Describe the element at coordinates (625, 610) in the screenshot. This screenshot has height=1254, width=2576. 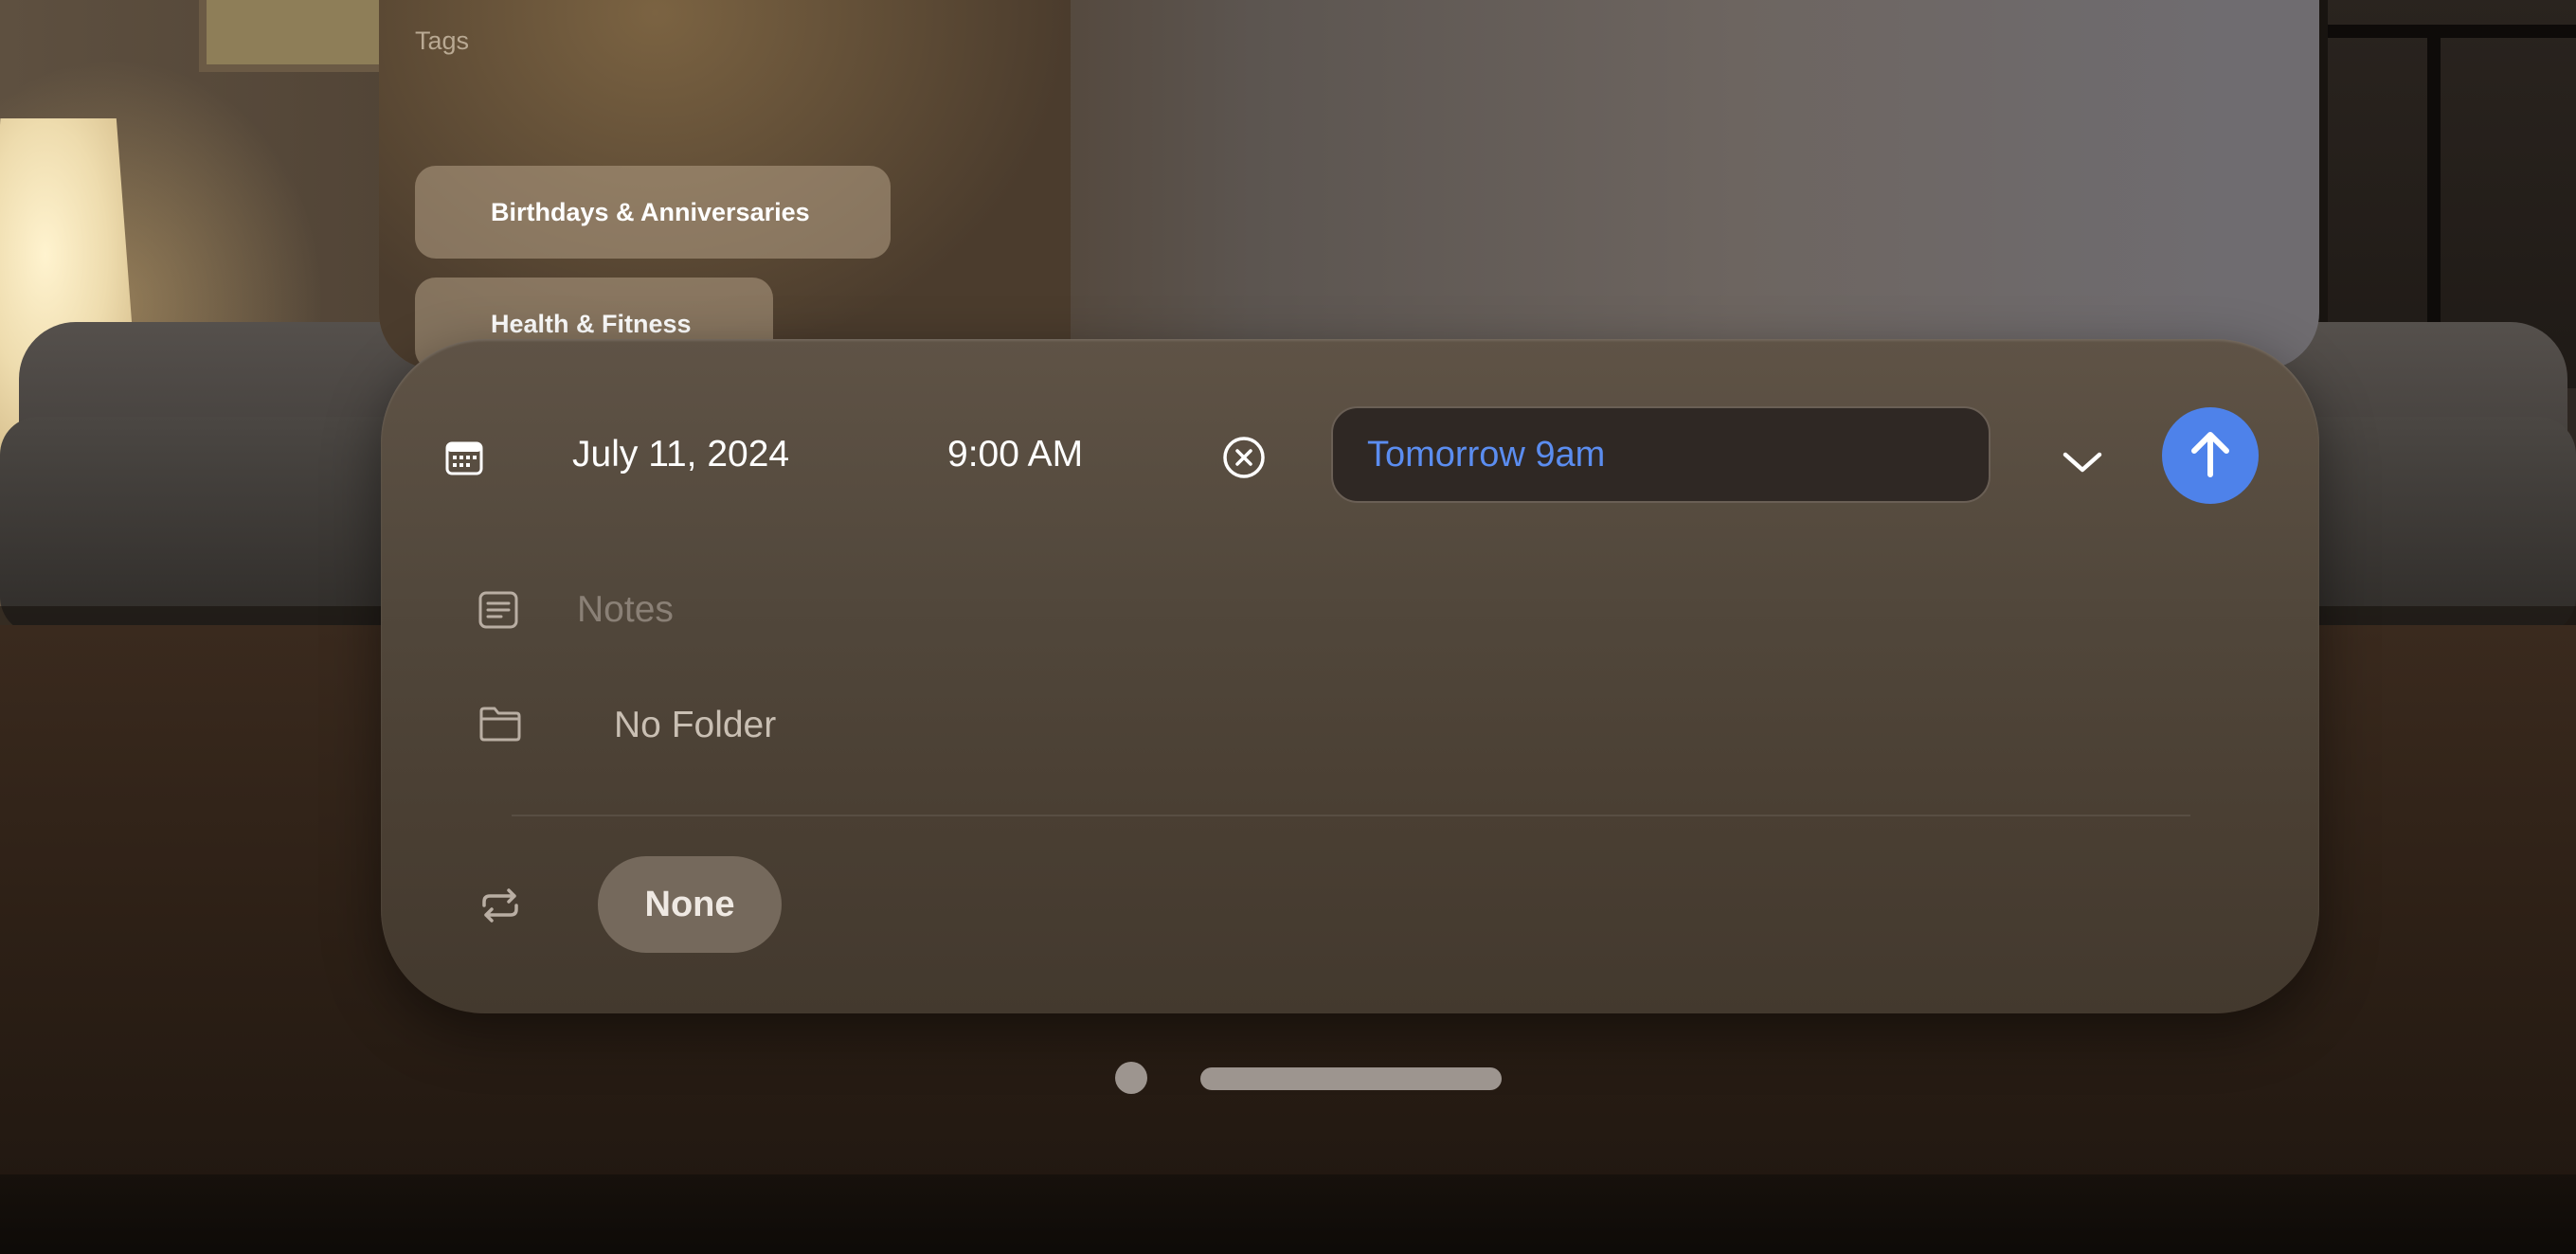
I see `notes-field: Notes` at that location.